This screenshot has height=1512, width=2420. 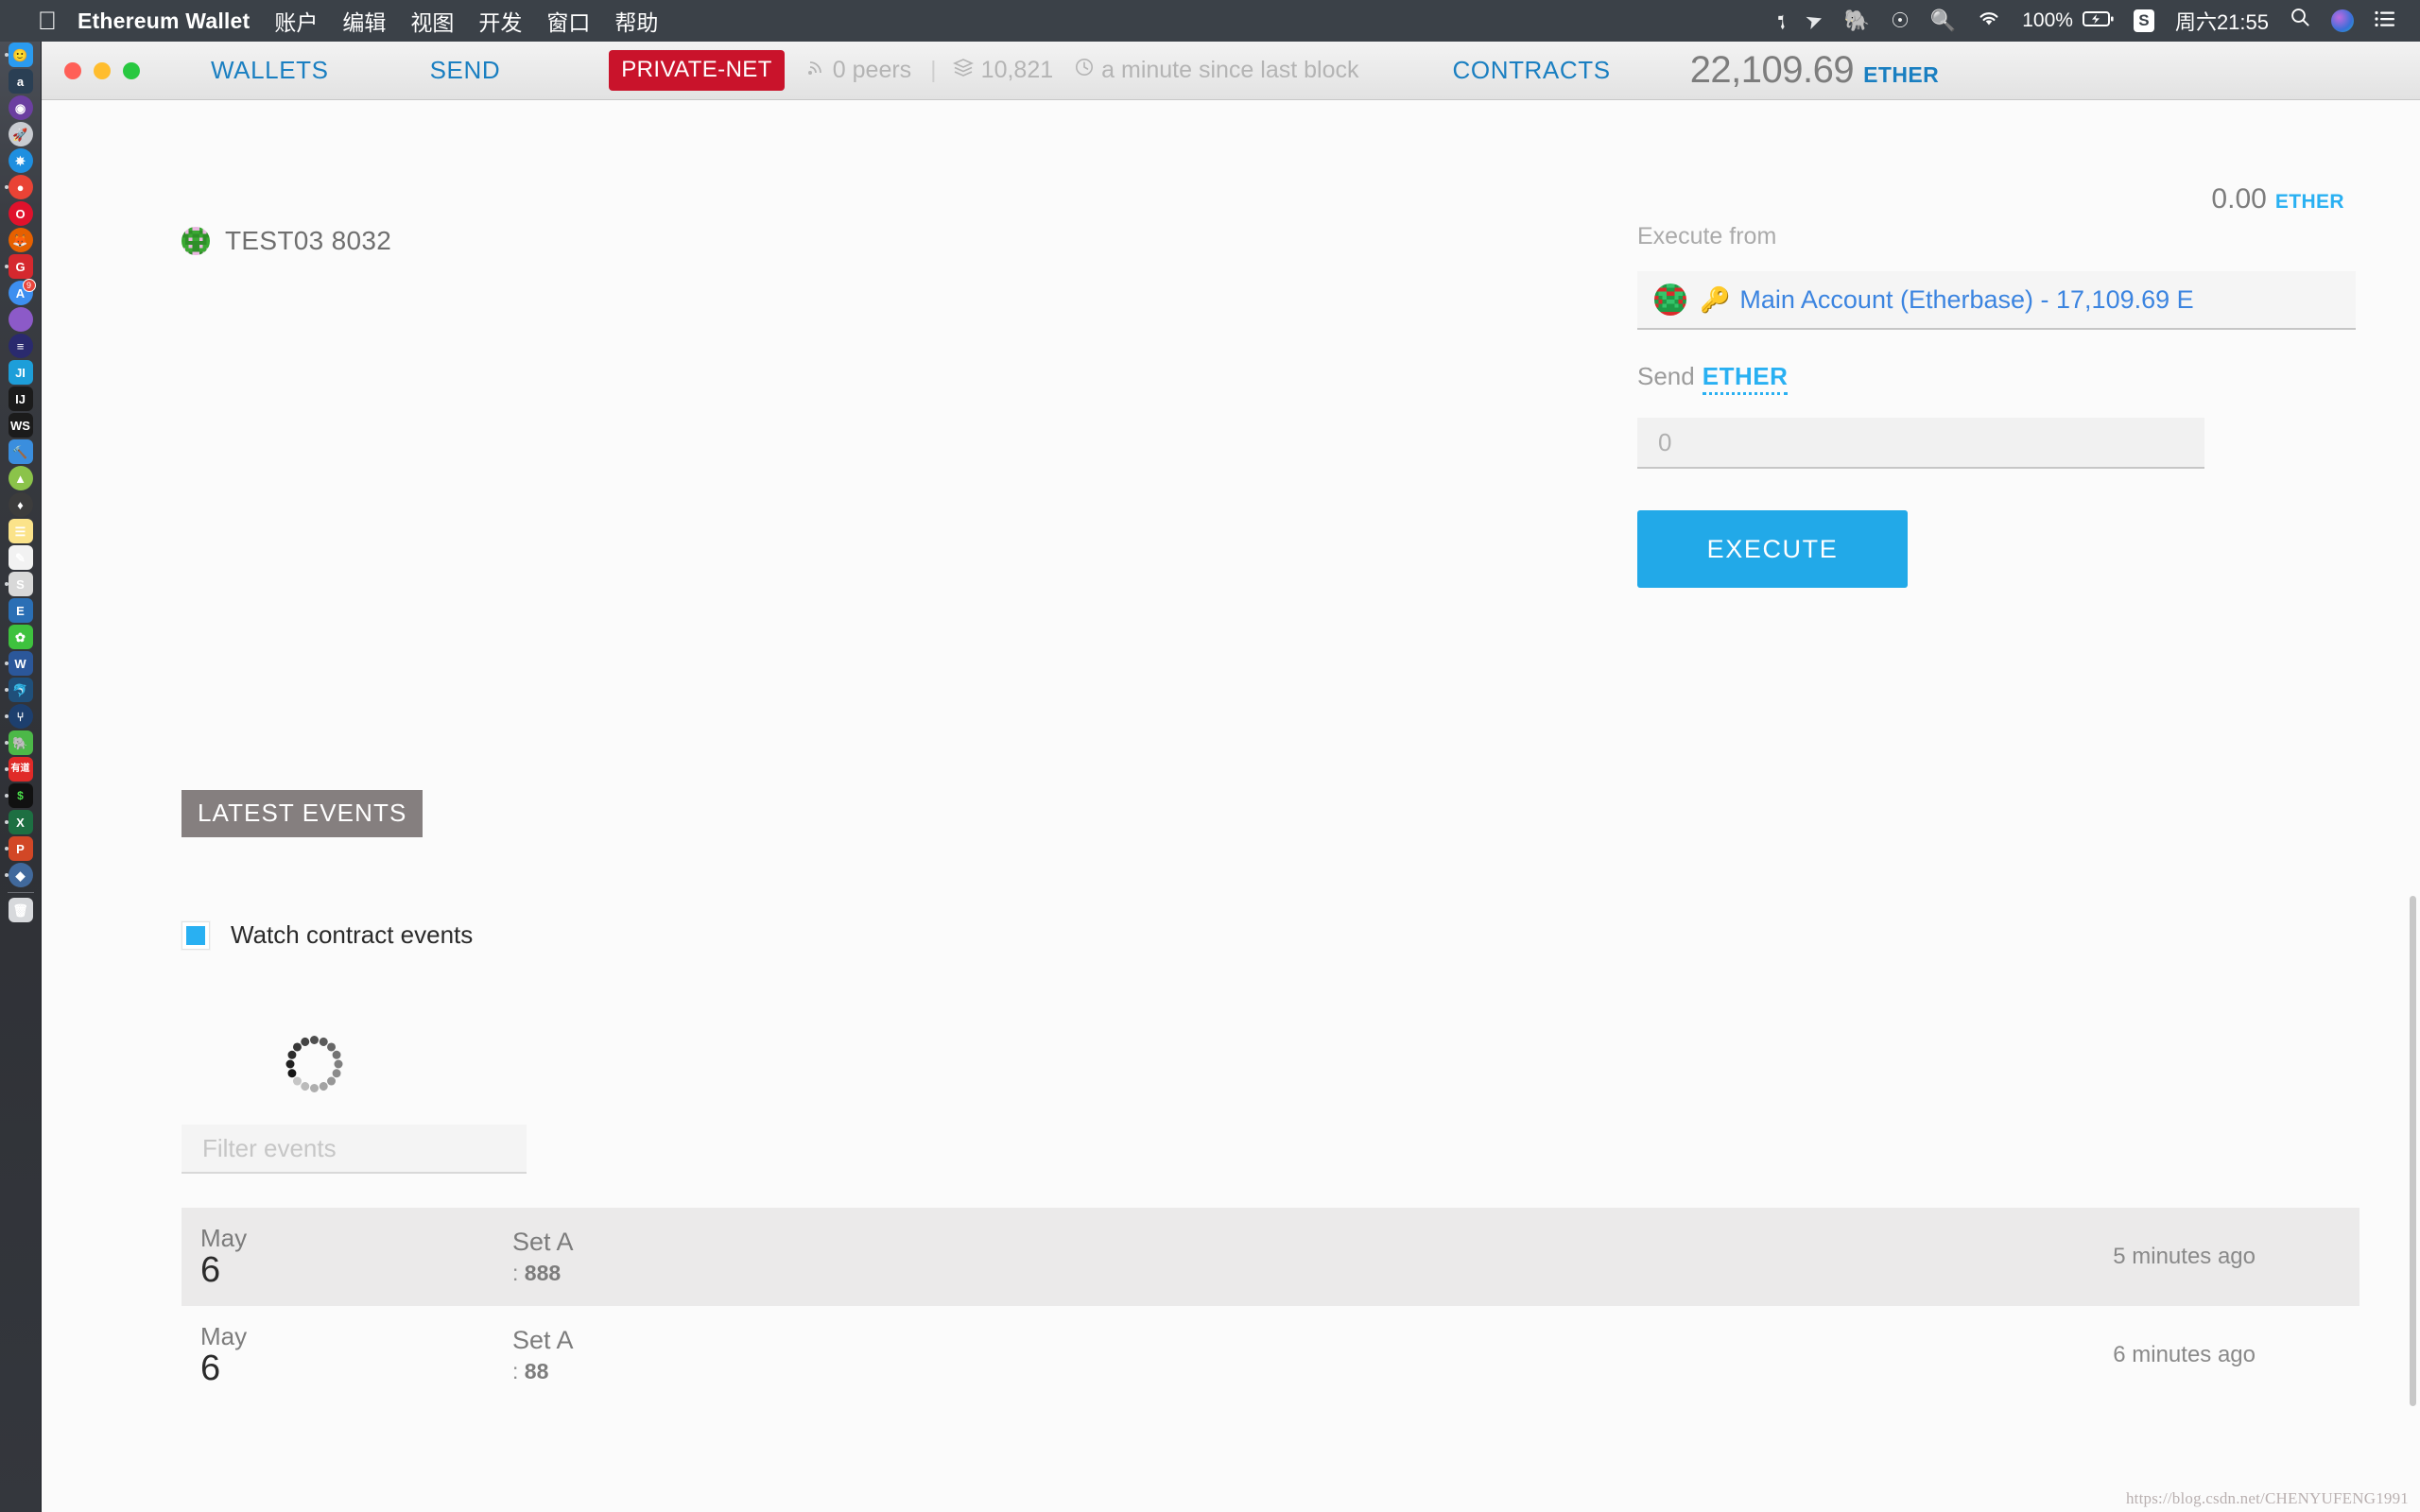 I want to click on dock-item-jetbrains-toolbox: JI, so click(x=21, y=372).